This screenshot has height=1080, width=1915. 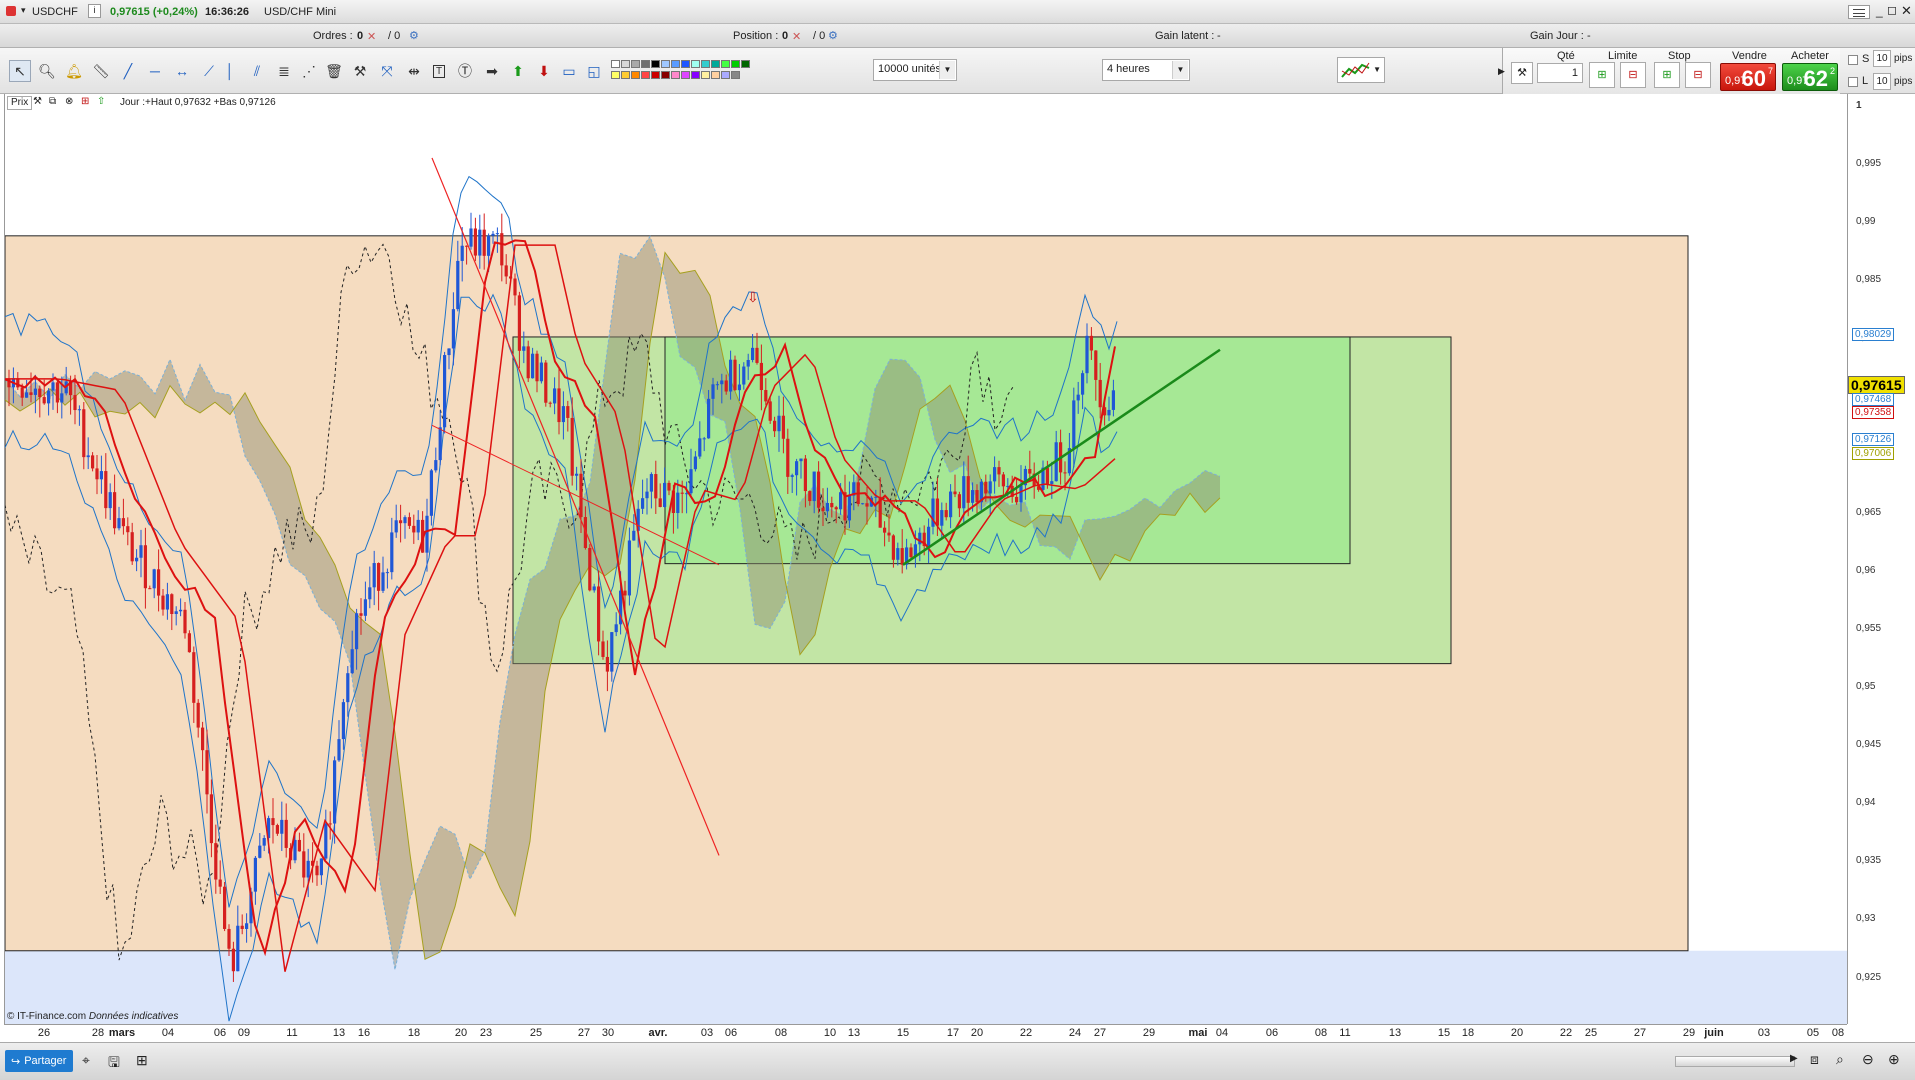 What do you see at coordinates (1698, 75) in the screenshot?
I see `sell-stop-button: ⊟` at bounding box center [1698, 75].